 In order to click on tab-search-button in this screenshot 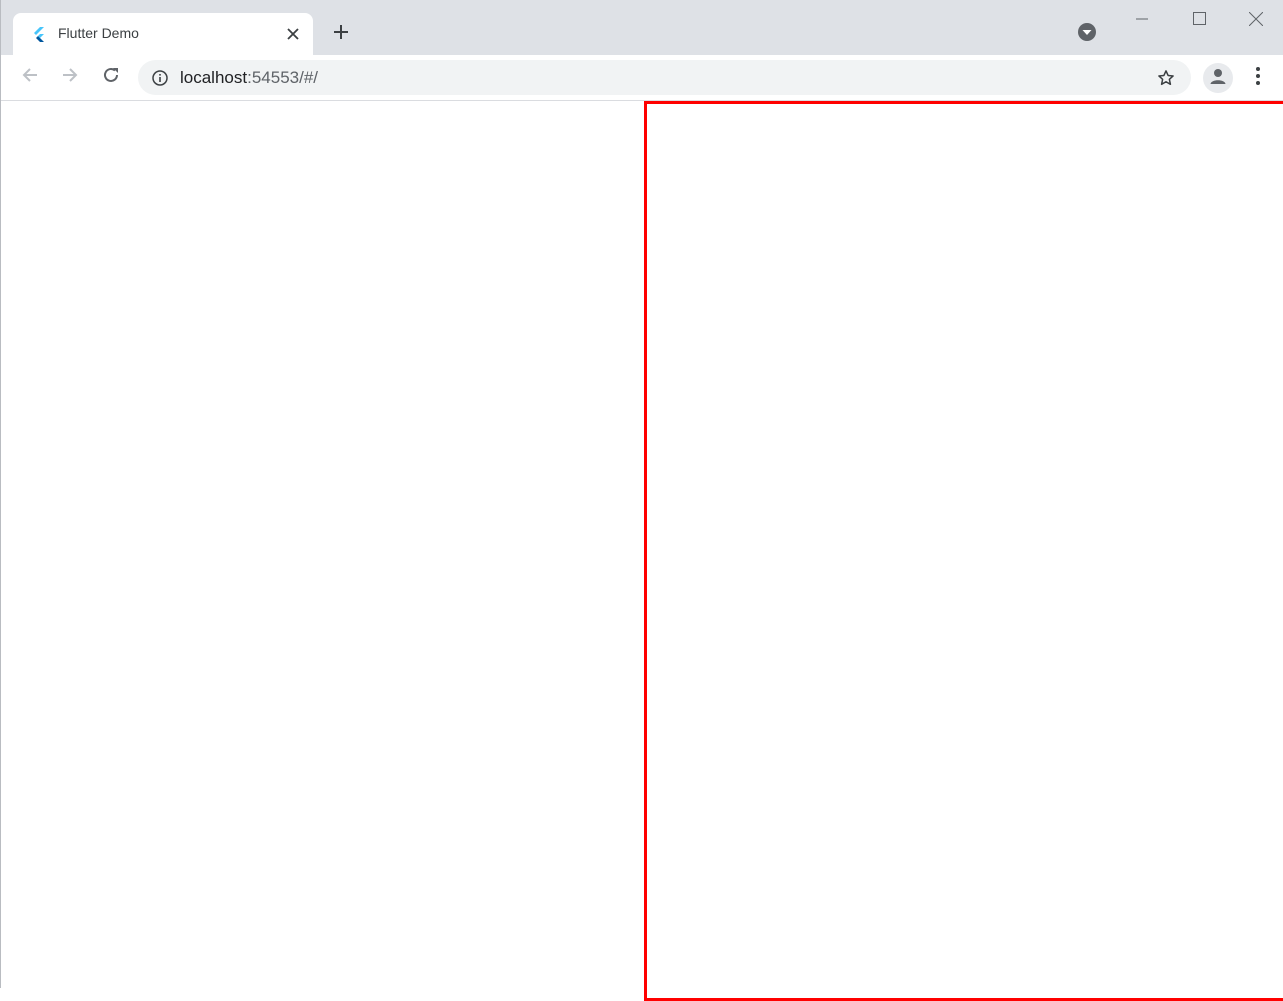, I will do `click(1087, 34)`.